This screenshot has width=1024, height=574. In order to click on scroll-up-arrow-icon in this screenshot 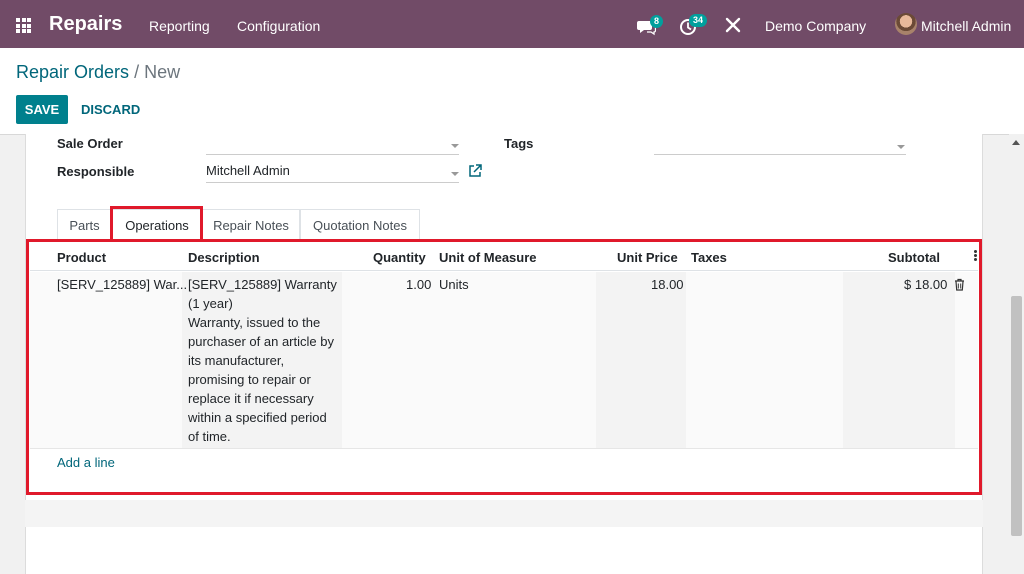, I will do `click(1016, 142)`.